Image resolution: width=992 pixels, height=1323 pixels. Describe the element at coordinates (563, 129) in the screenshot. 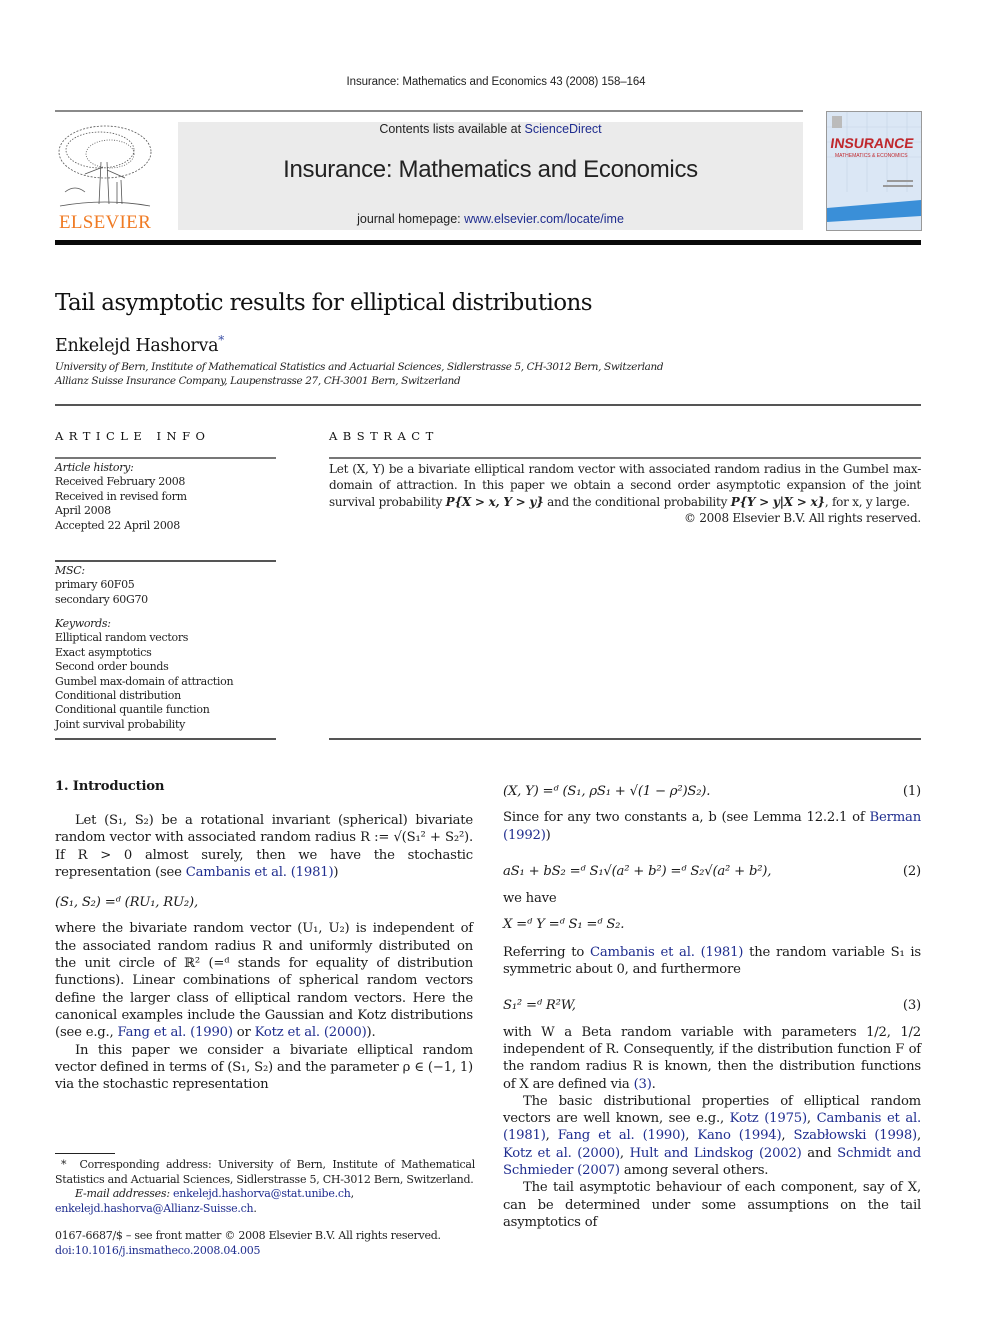

I see `sciencedirect-link: ScienceDirect` at that location.